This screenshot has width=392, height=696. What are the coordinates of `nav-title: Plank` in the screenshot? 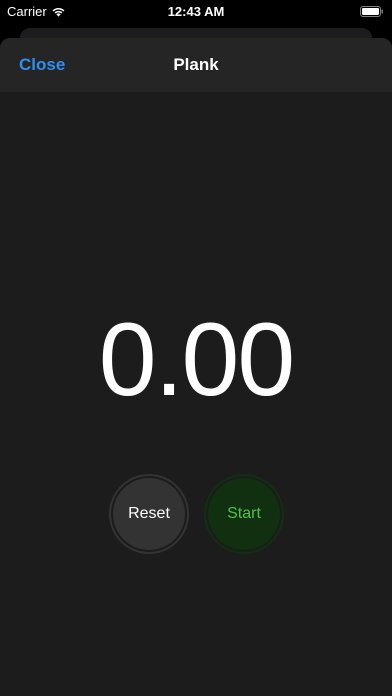 It's located at (196, 64).